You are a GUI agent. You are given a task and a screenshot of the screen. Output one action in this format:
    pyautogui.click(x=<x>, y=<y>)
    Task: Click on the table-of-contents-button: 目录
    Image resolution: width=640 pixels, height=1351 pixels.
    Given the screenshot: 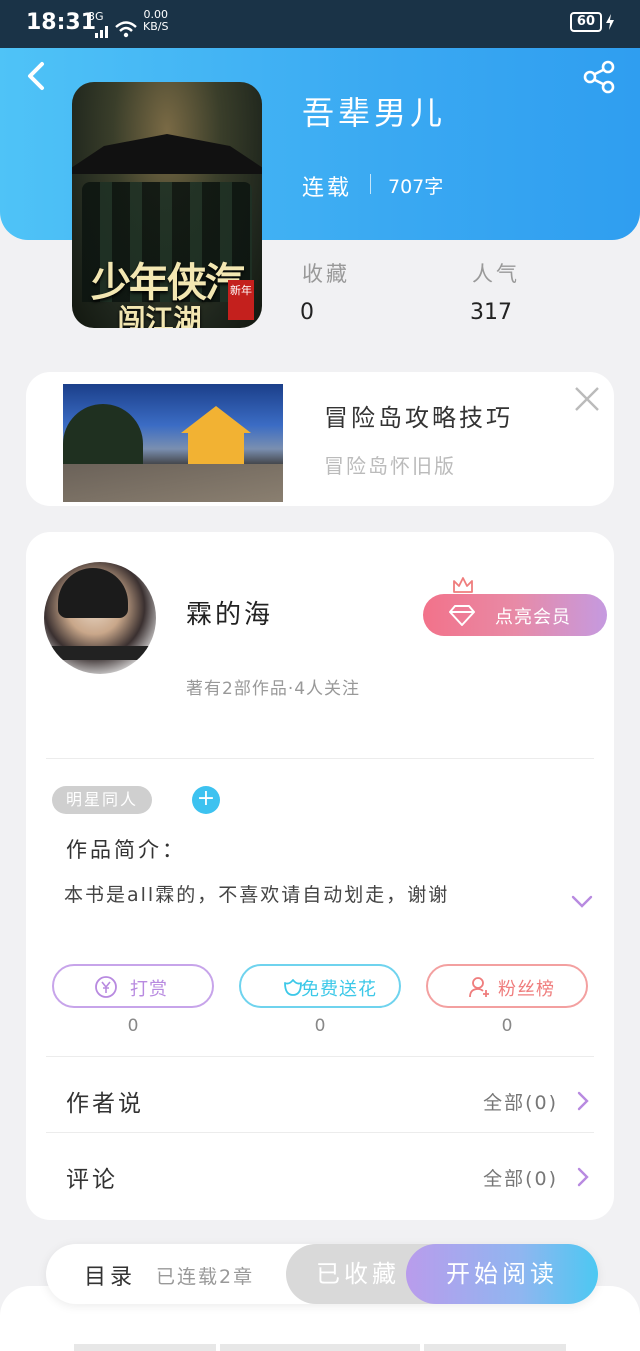 What is the action you would take?
    pyautogui.click(x=110, y=1275)
    